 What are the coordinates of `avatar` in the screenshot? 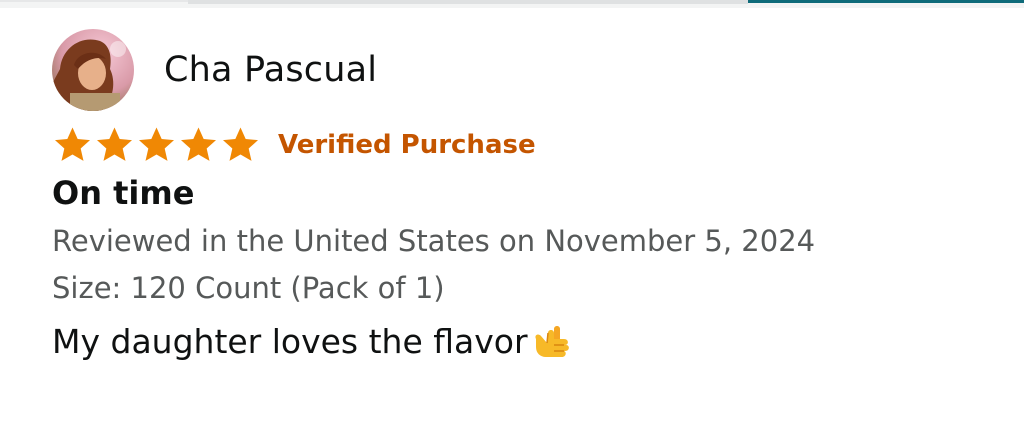 It's located at (93, 70).